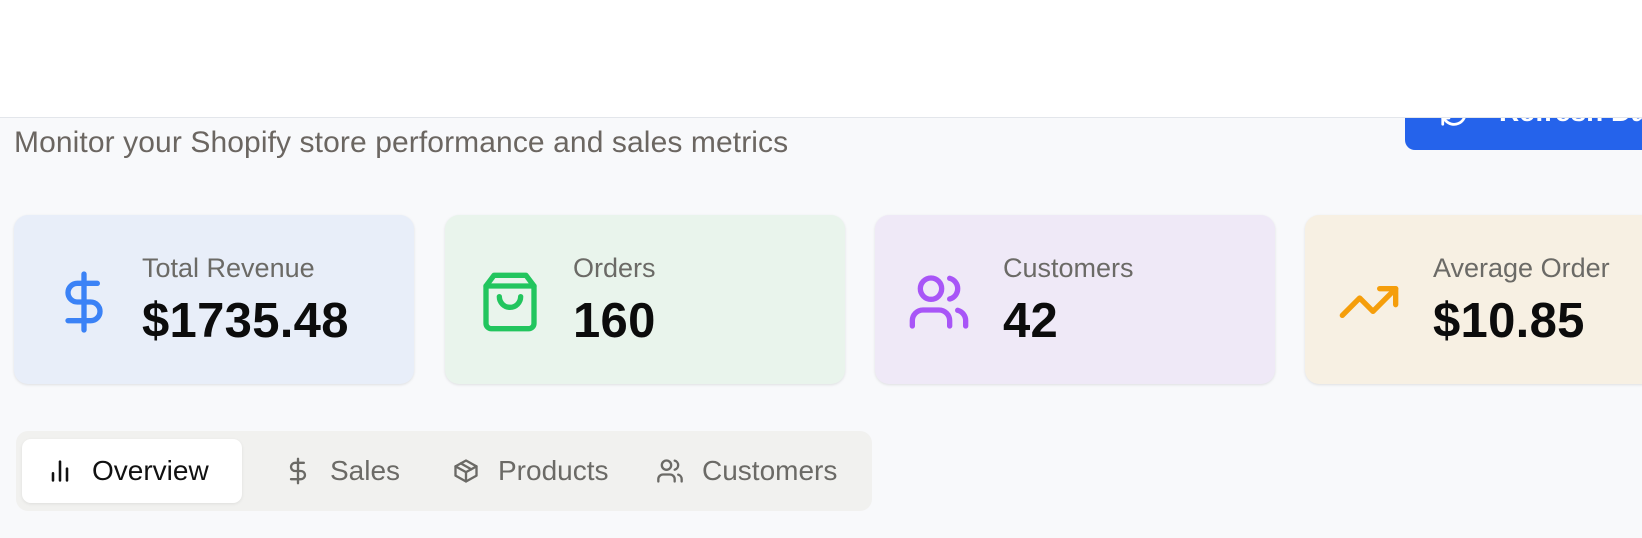  What do you see at coordinates (1068, 268) in the screenshot?
I see `stat-label: Customers` at bounding box center [1068, 268].